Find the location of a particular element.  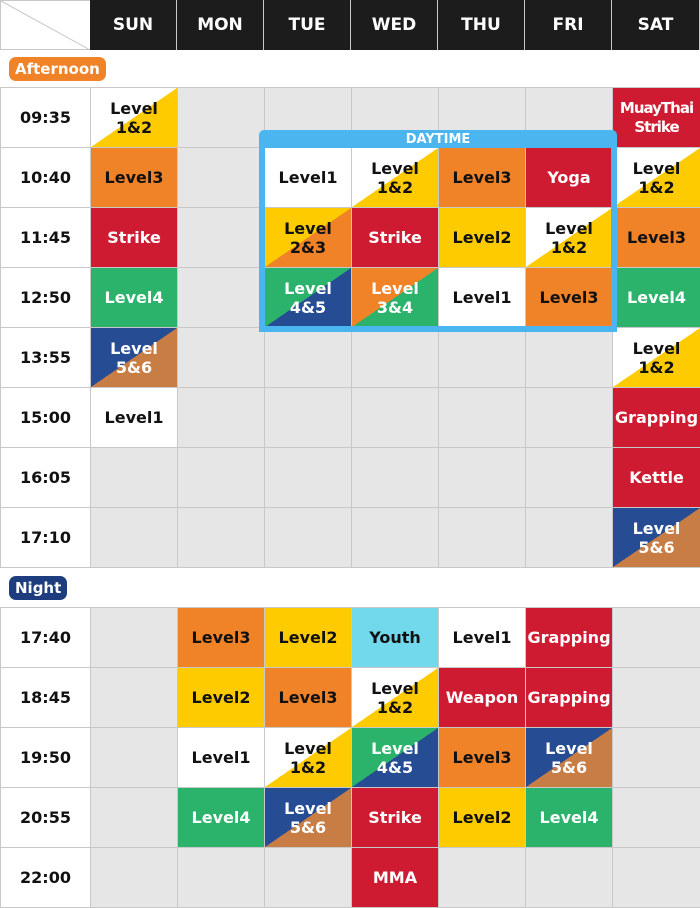

class-name: Weapon is located at coordinates (482, 697).